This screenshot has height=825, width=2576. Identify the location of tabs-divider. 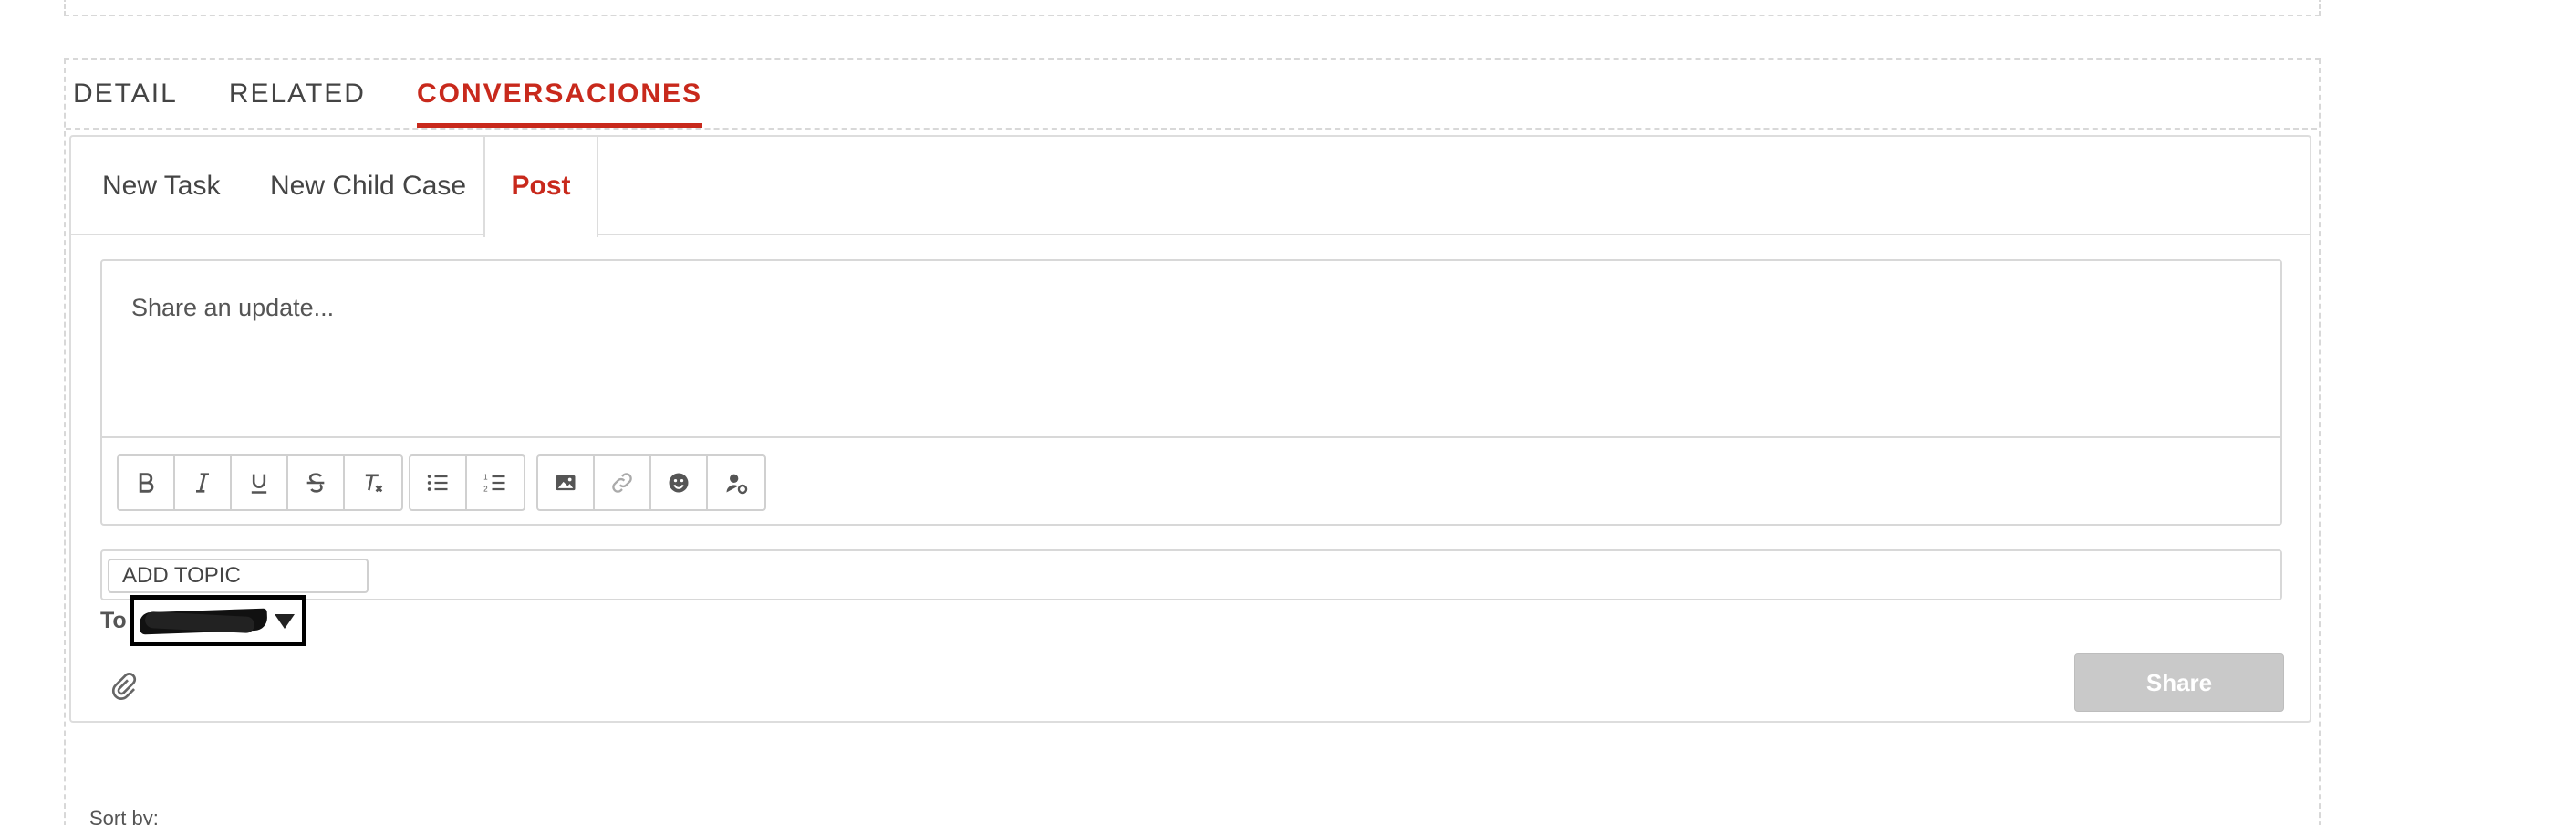
(1191, 129).